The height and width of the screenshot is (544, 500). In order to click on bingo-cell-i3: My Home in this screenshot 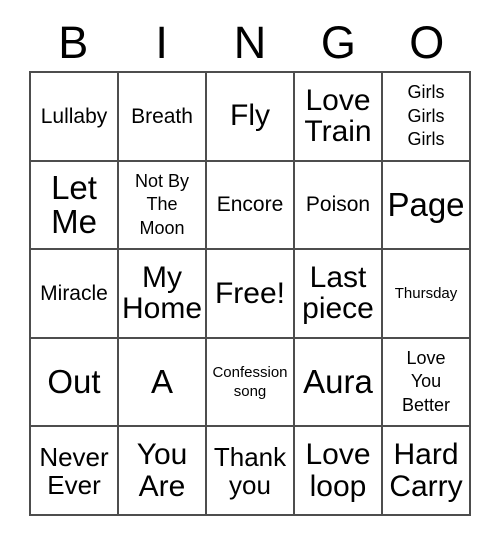, I will do `click(163, 294)`.